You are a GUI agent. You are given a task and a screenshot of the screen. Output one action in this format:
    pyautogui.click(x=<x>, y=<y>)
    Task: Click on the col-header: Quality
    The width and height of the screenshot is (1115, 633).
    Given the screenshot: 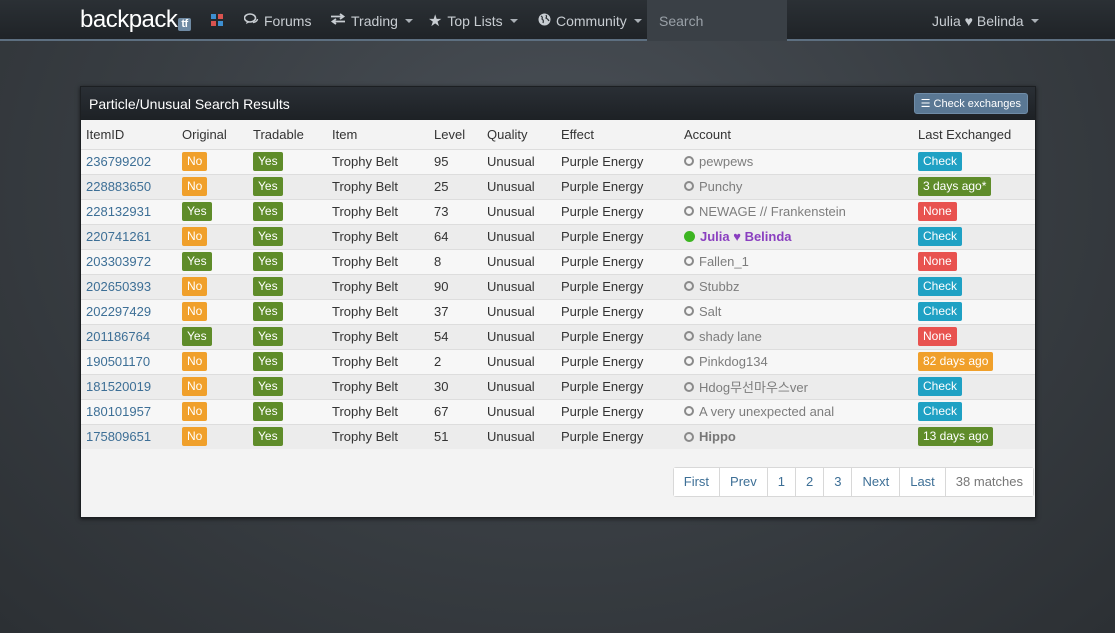 What is the action you would take?
    pyautogui.click(x=519, y=135)
    